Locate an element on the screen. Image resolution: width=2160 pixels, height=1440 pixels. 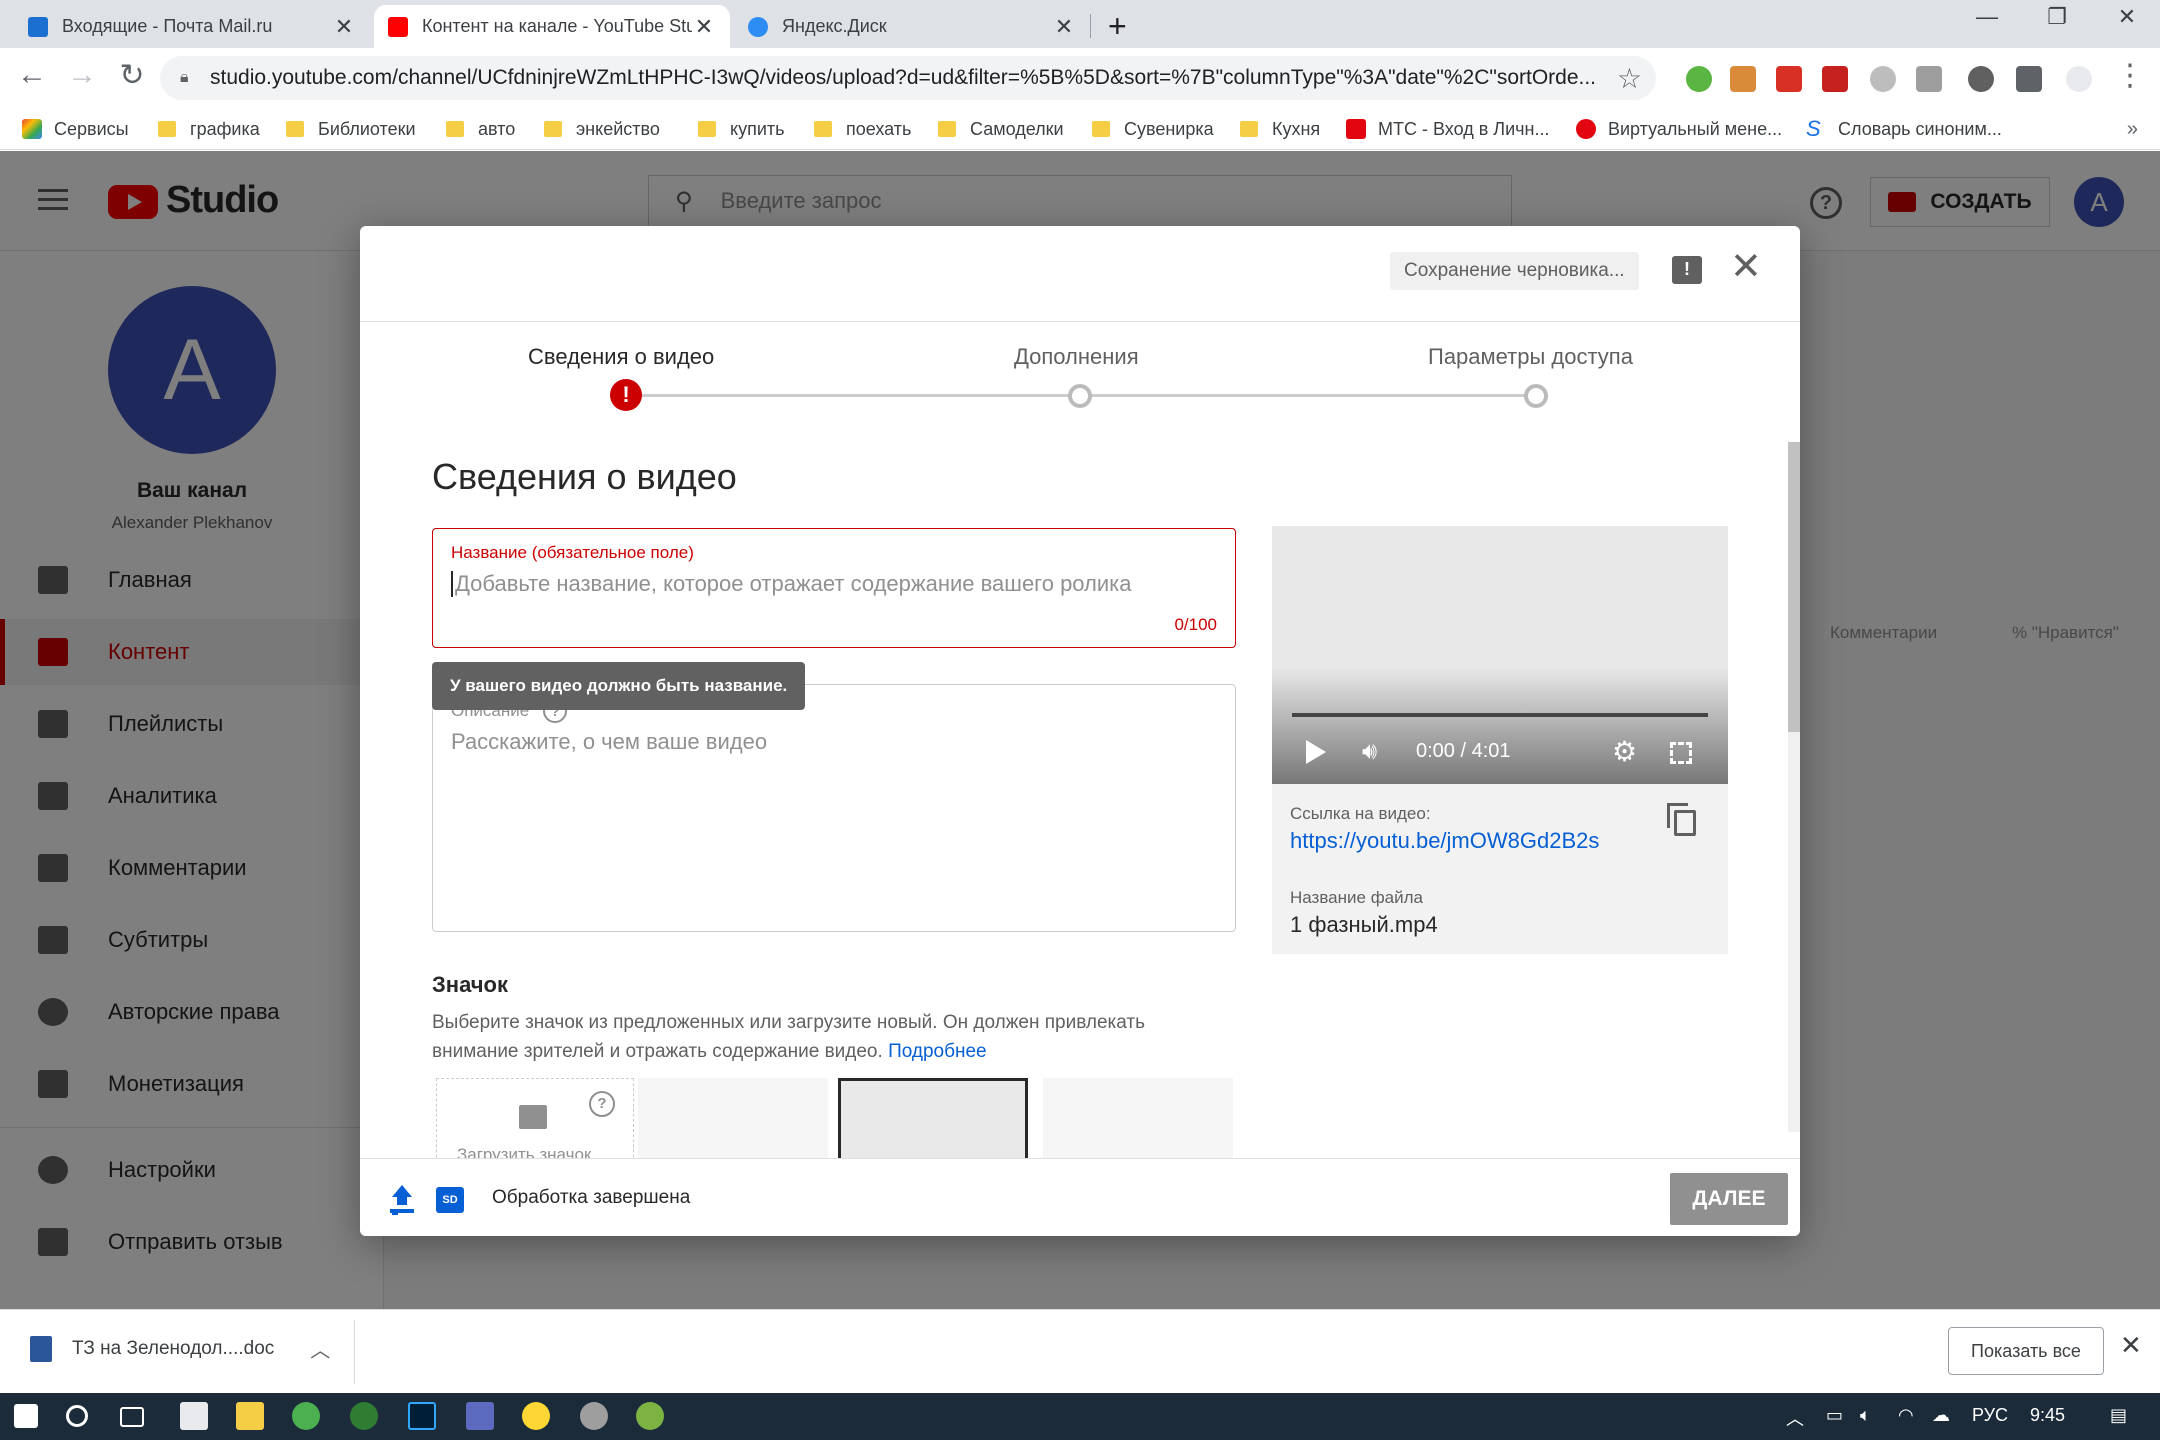
reload-icon: ↻ is located at coordinates (132, 75).